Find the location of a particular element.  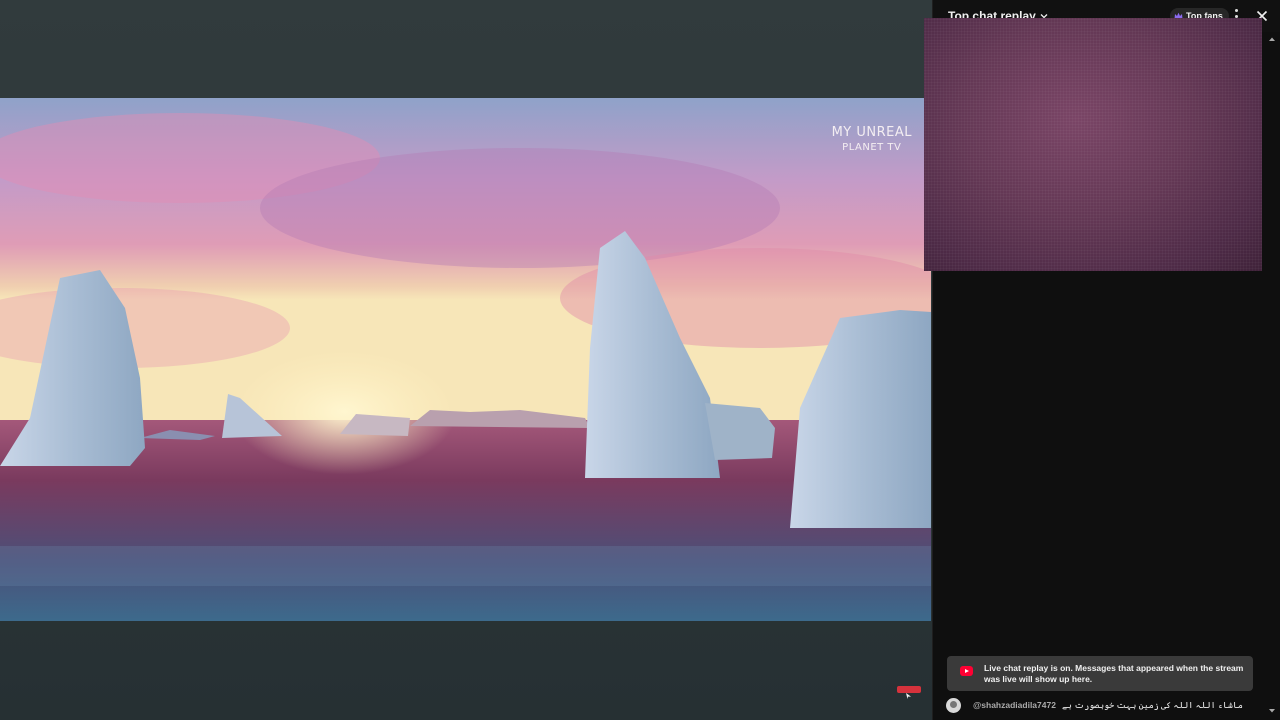

chat-message-text: ماشاء اللہ اللہ کی زمین بہت خوبصورت ہے is located at coordinates (1152, 705).